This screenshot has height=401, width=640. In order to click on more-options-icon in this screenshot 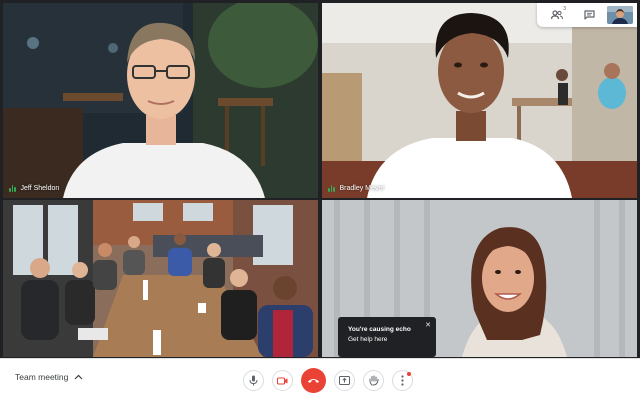, I will do `click(402, 380)`.